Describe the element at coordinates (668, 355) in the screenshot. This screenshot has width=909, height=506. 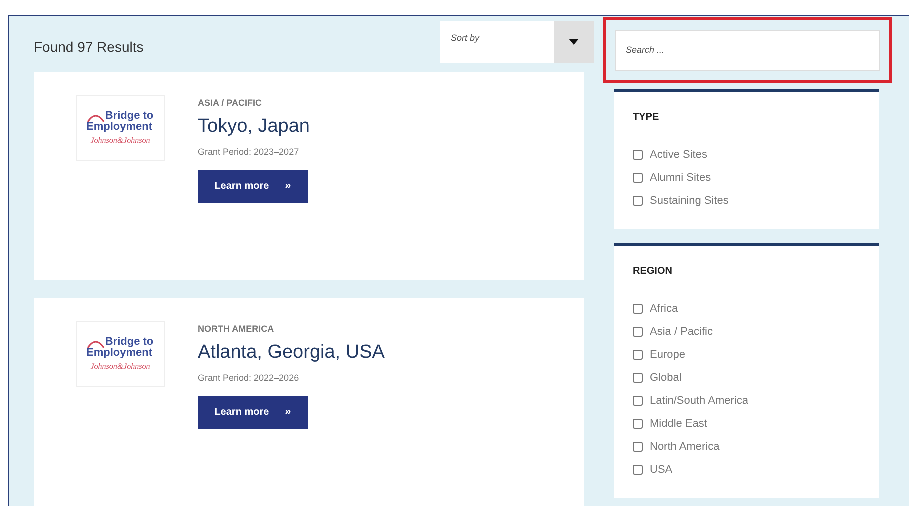
I see `checkbox-label: Europe` at that location.